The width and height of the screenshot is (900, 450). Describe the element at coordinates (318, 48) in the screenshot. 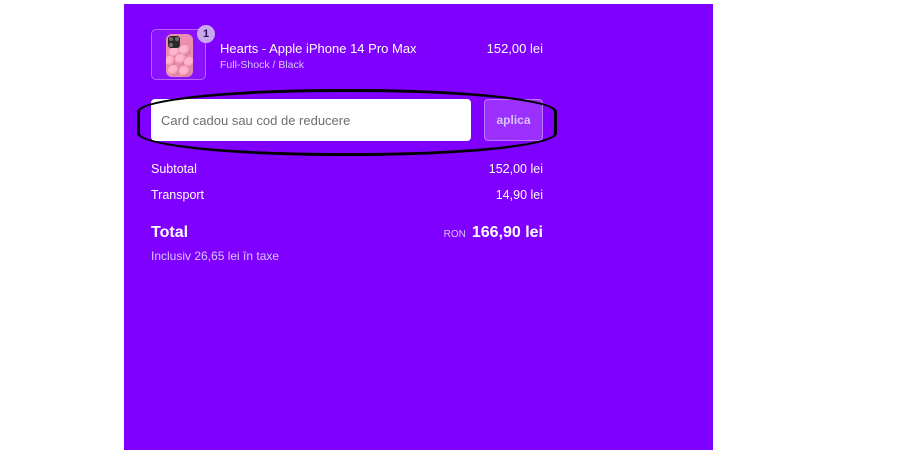

I see `product-title: Hearts - Apple iPhone 14 Pro Max` at that location.